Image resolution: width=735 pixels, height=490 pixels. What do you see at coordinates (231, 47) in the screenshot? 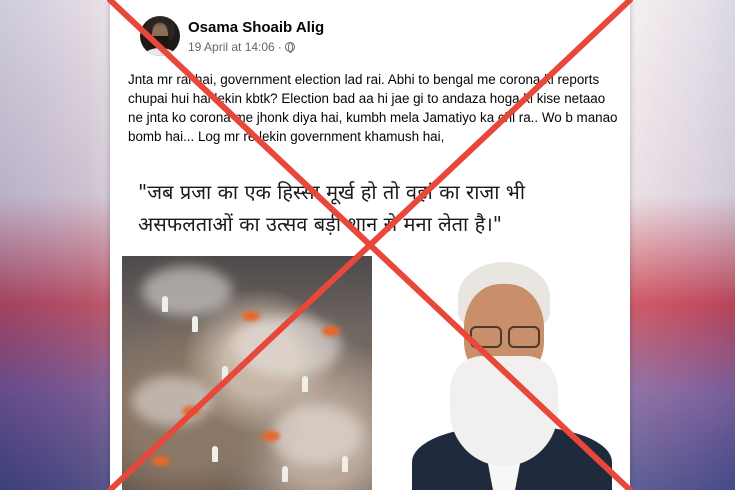
I see `post-timestamp: 19 April at 14:06` at bounding box center [231, 47].